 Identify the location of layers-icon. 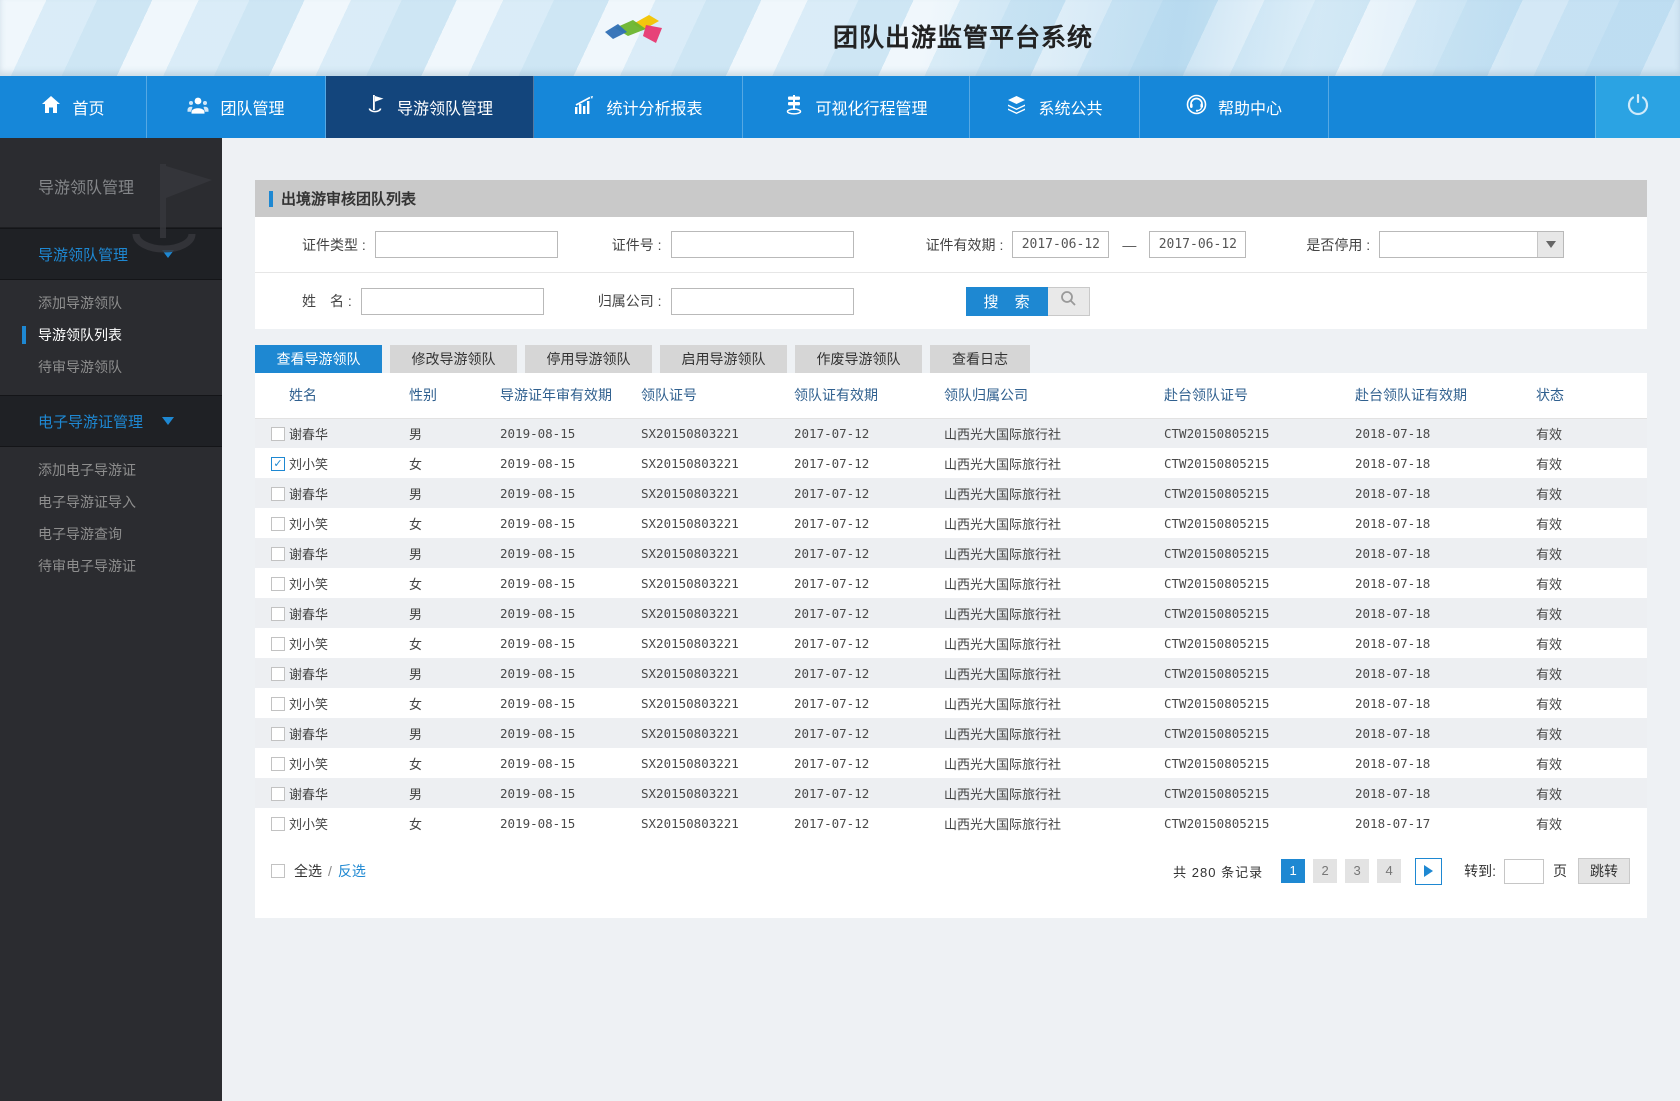
(1016, 107).